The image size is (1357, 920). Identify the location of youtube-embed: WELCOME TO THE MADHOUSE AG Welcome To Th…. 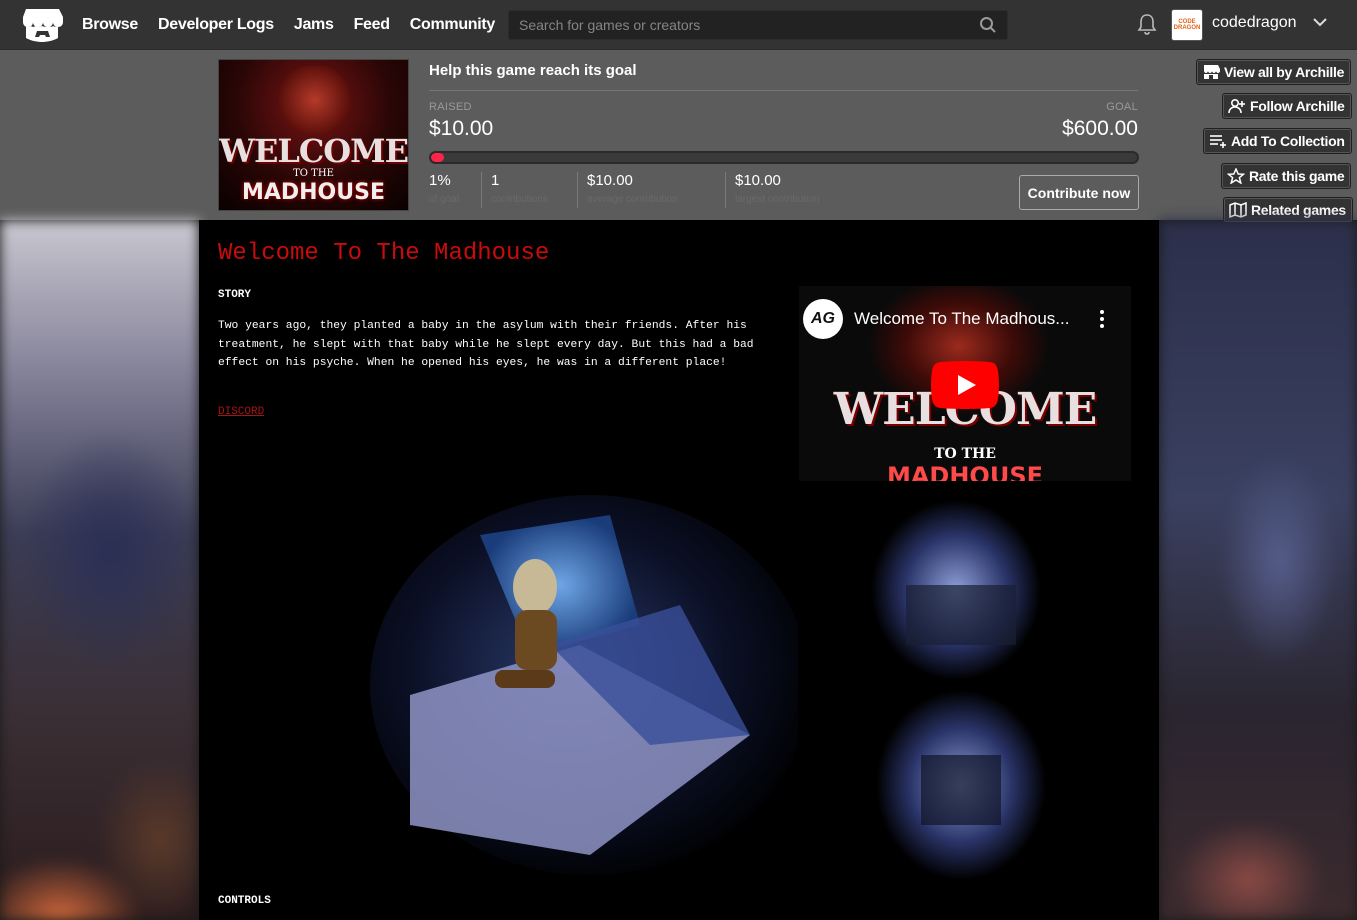
(965, 383).